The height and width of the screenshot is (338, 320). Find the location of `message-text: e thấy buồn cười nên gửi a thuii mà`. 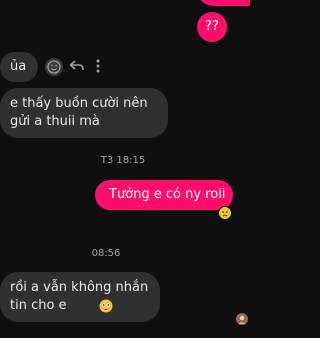

message-text: e thấy buồn cười nên gửi a thuii mà is located at coordinates (79, 112).